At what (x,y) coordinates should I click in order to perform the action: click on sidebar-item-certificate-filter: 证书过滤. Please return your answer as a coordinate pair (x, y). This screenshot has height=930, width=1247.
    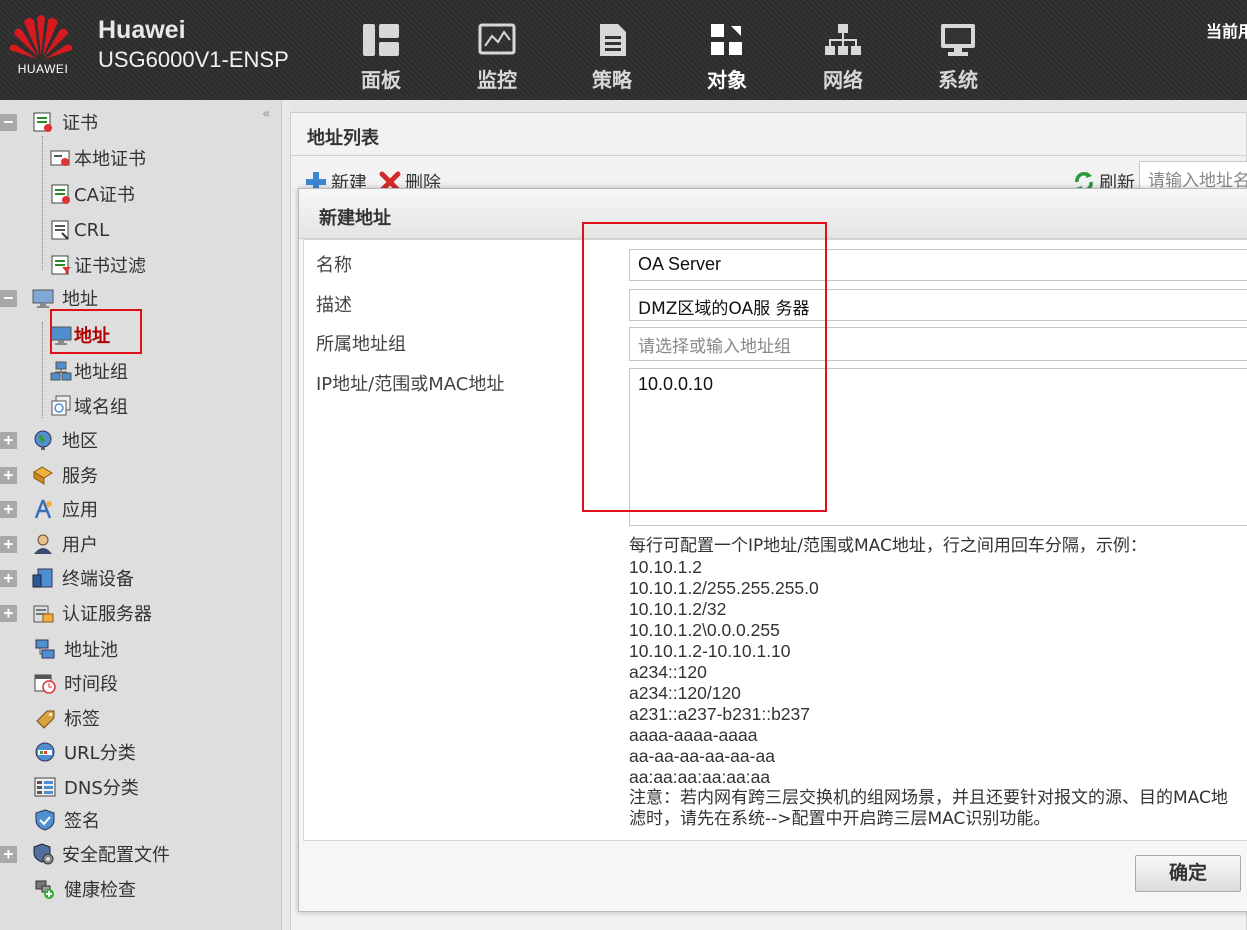
    Looking at the image, I should click on (98, 265).